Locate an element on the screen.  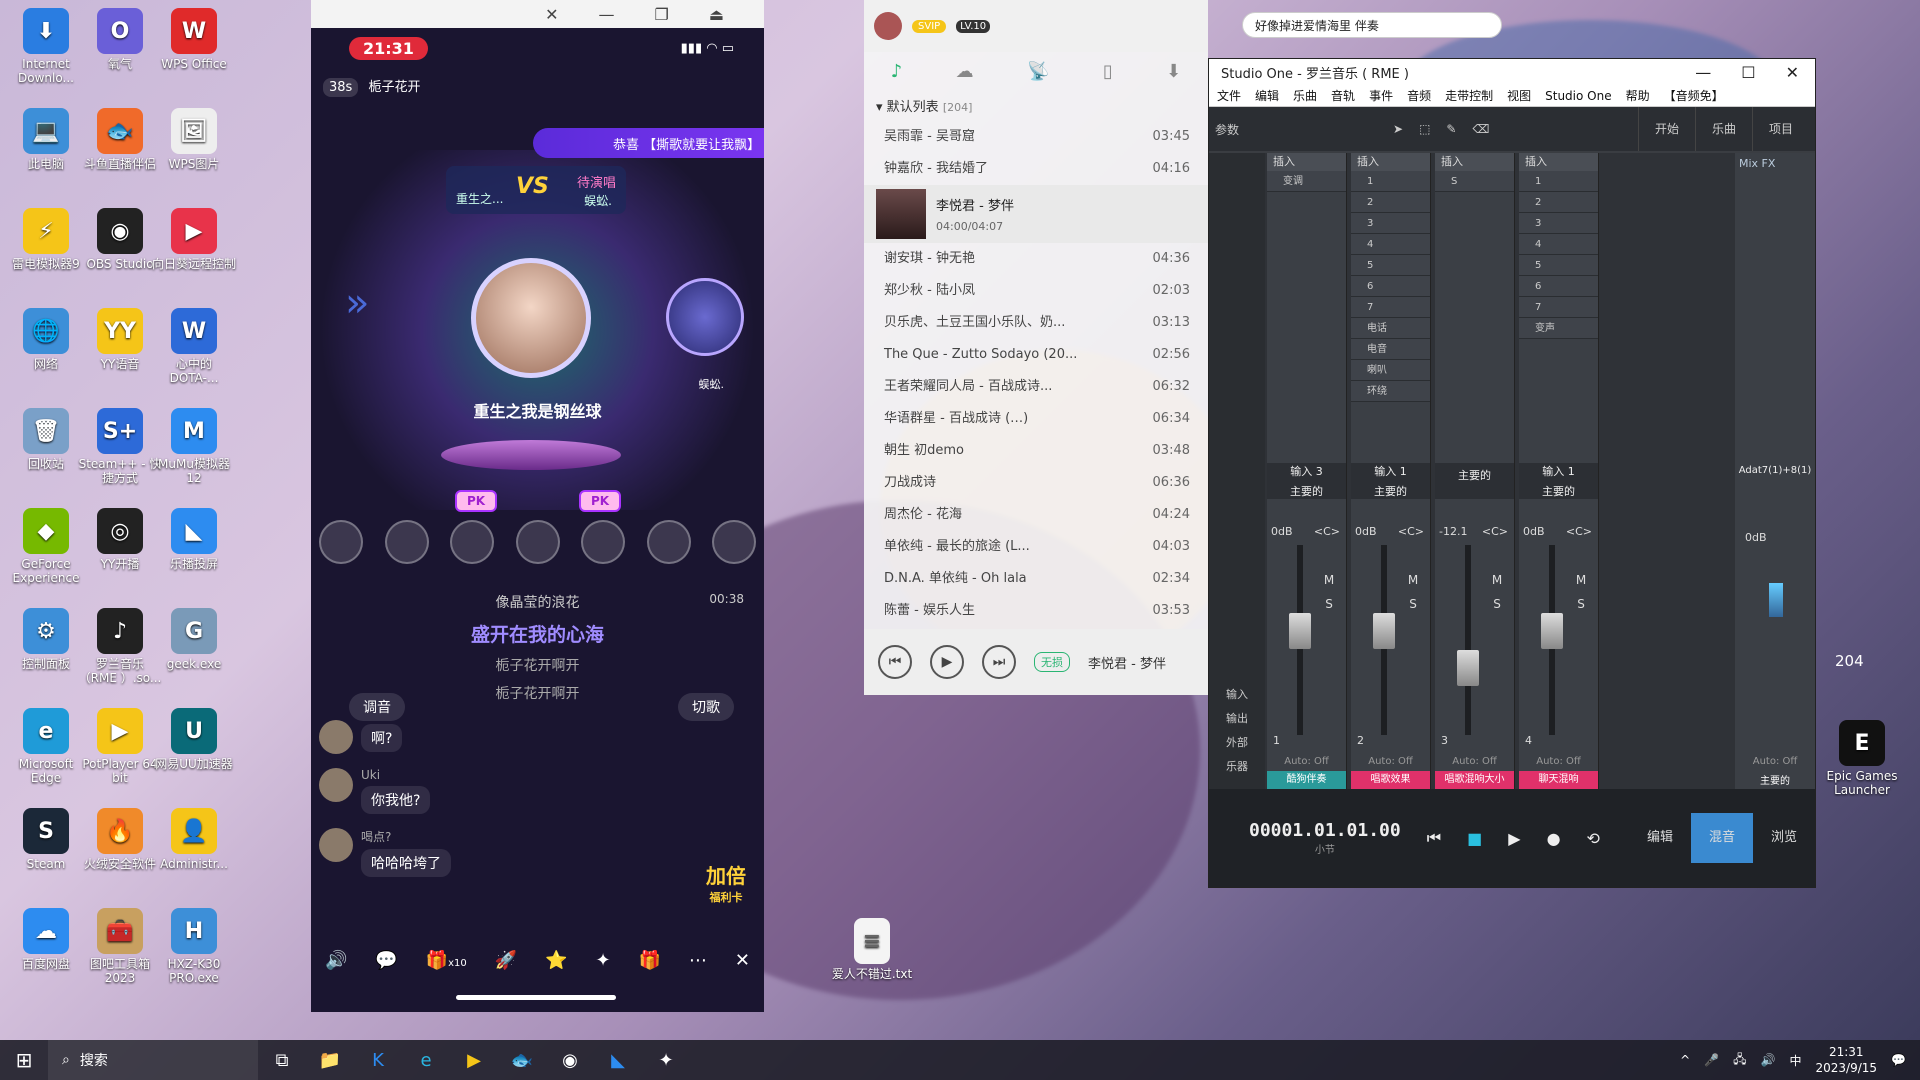
desktop-icon: 🧰 图吧工具箱2023 is located at coordinates (120, 946).